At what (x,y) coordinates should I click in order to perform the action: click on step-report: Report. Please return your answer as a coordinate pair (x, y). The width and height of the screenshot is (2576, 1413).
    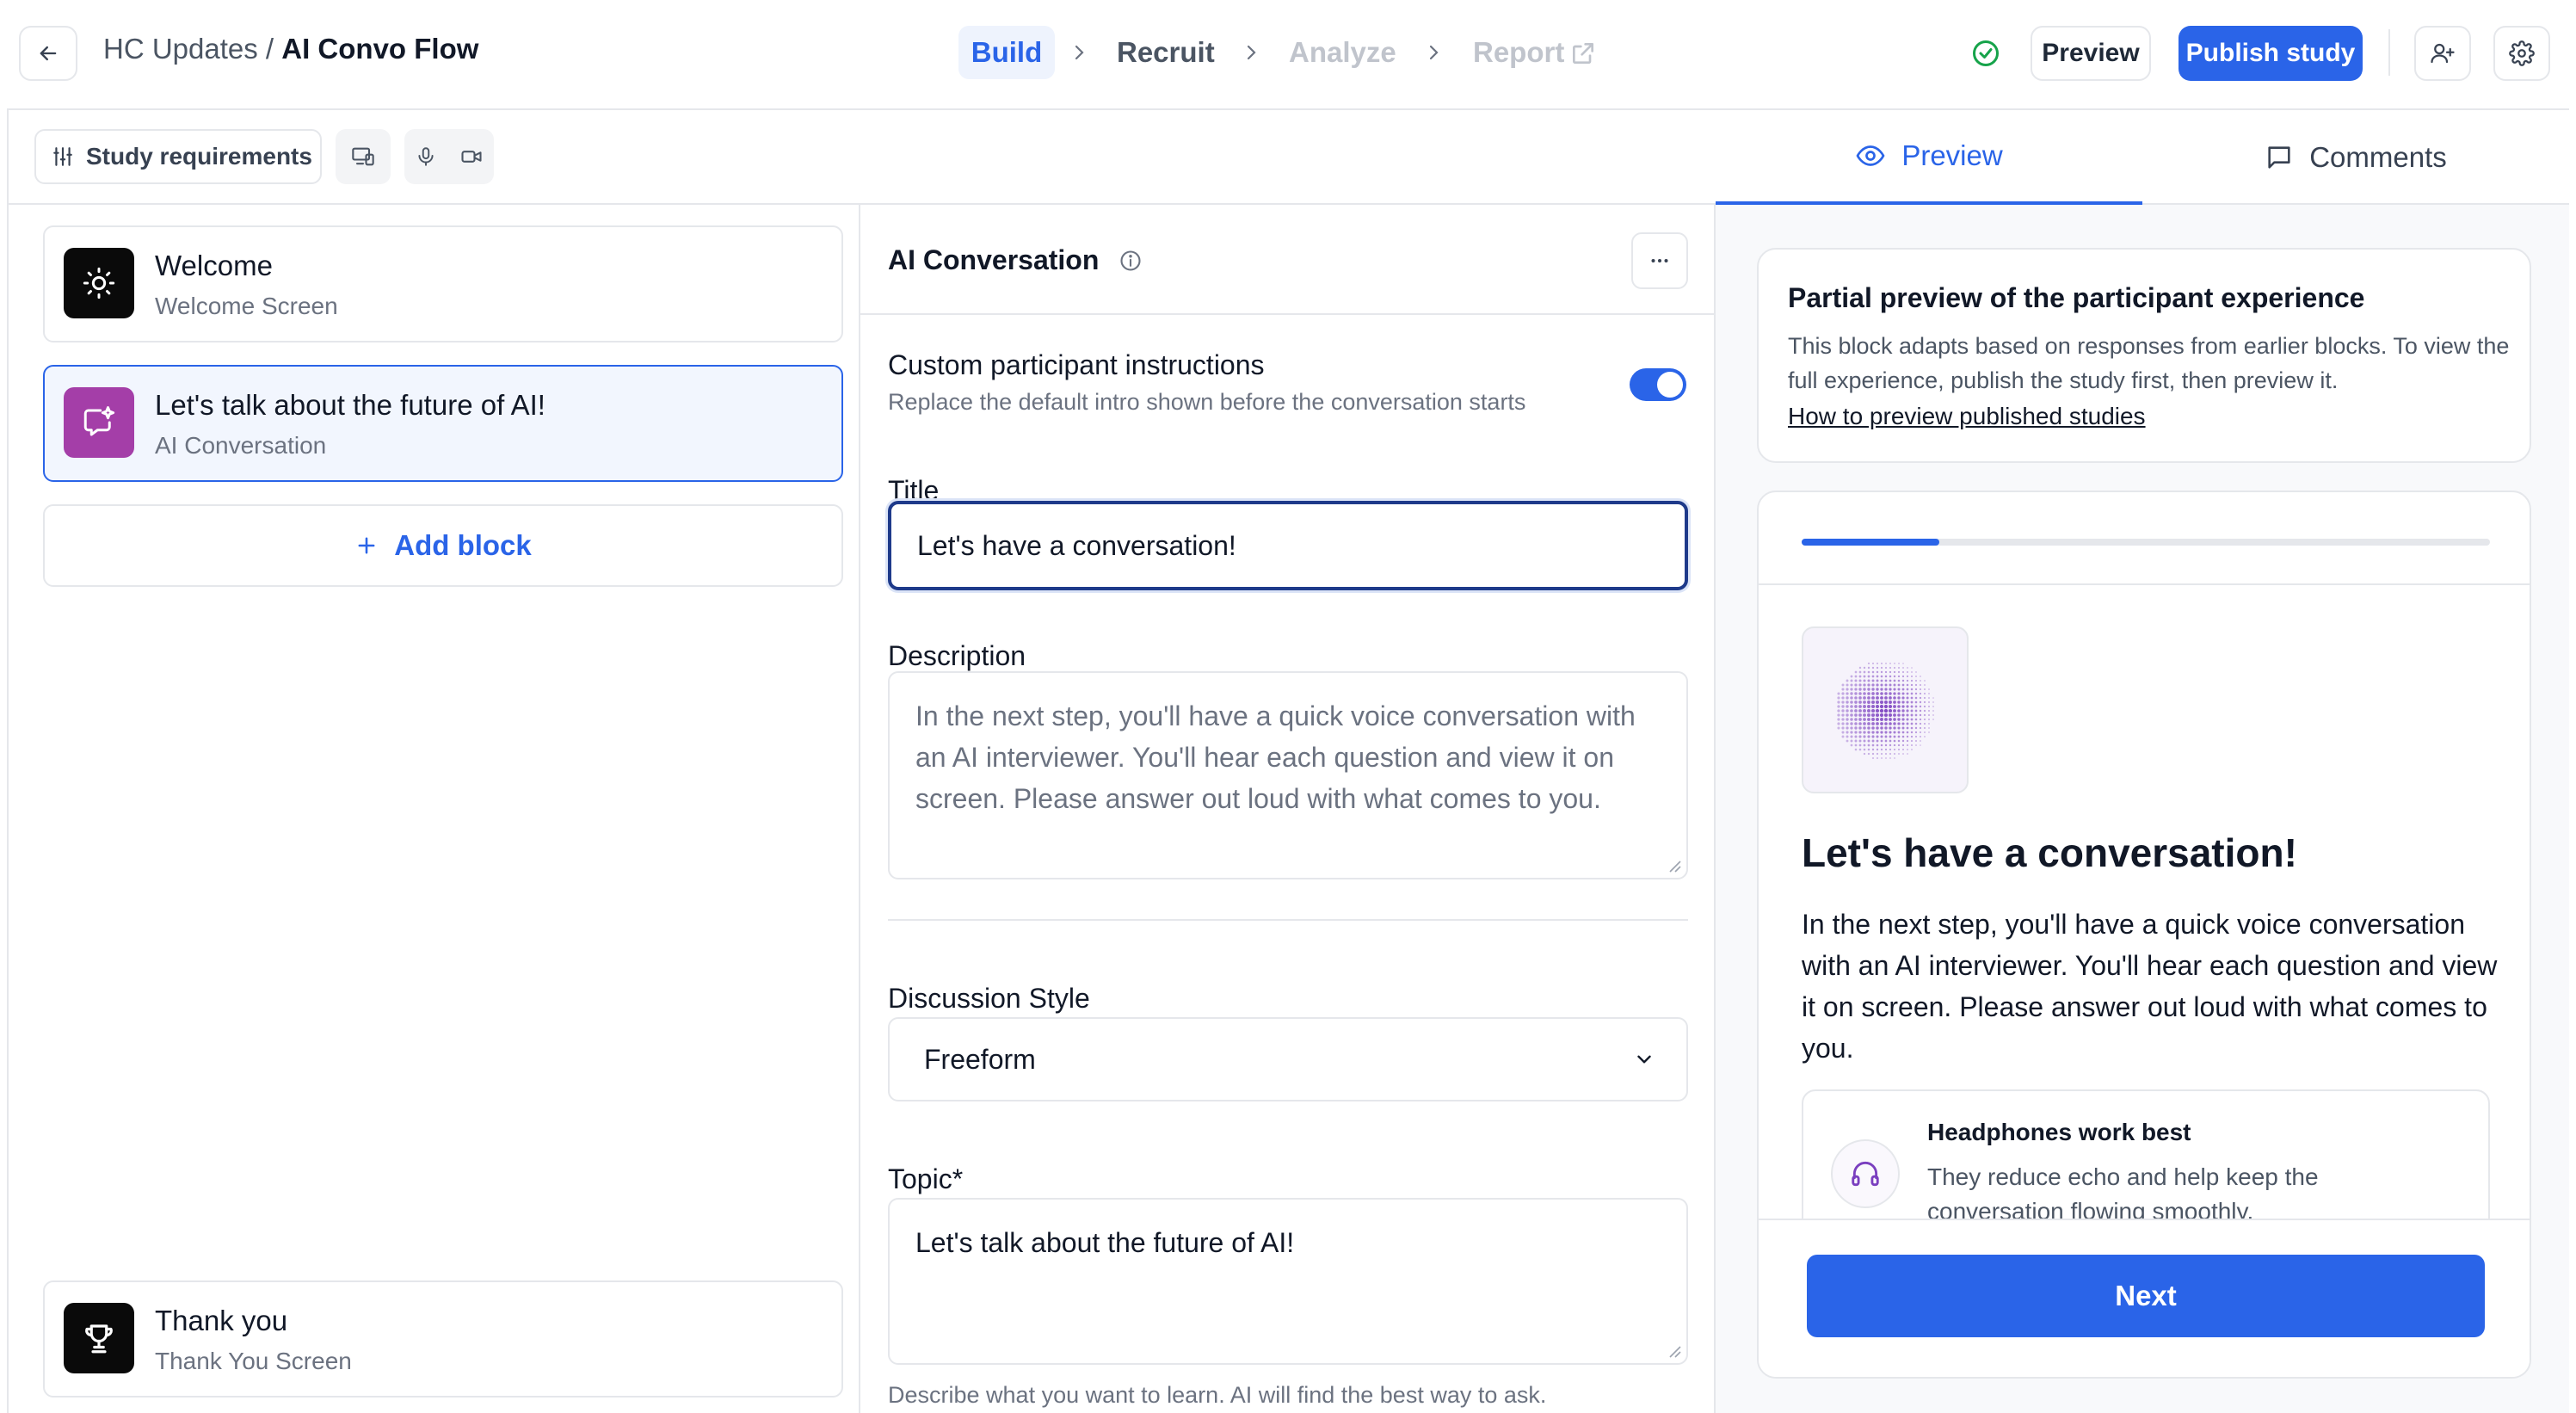
    Looking at the image, I should click on (1519, 52).